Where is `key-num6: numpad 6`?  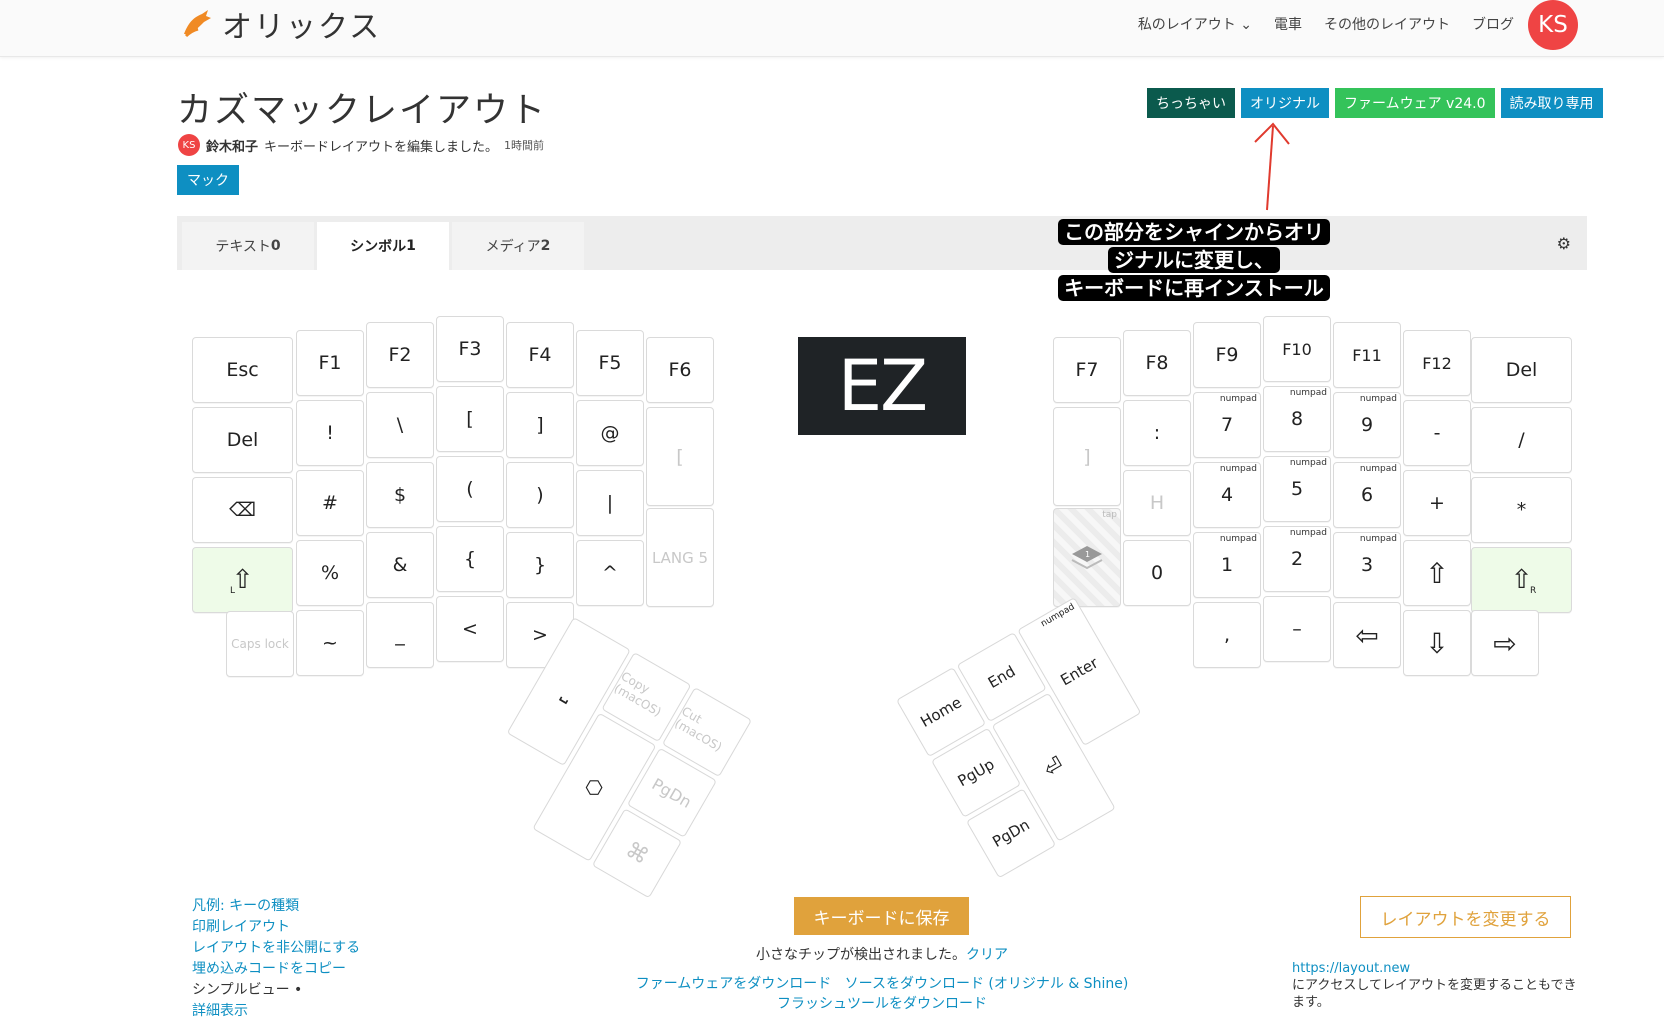
key-num6: numpad 6 is located at coordinates (1367, 495).